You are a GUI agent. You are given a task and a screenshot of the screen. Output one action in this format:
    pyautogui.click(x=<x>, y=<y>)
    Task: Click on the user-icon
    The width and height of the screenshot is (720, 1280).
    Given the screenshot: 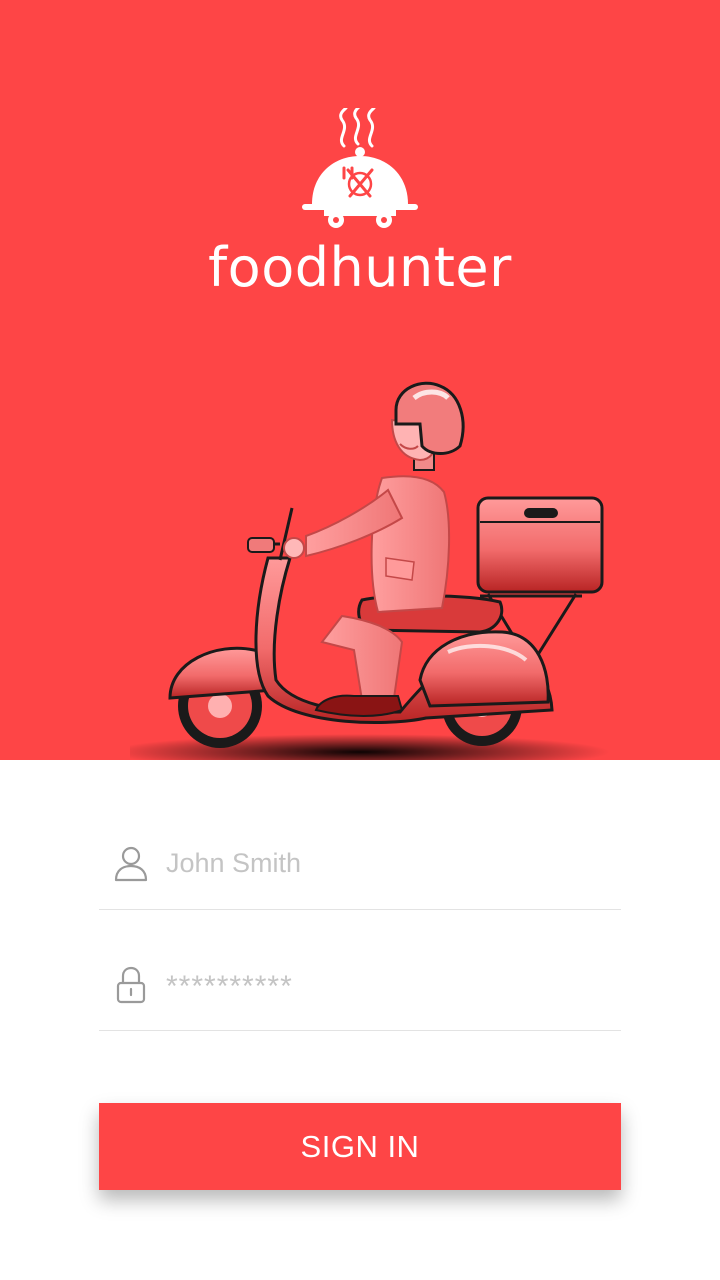 What is the action you would take?
    pyautogui.click(x=131, y=864)
    